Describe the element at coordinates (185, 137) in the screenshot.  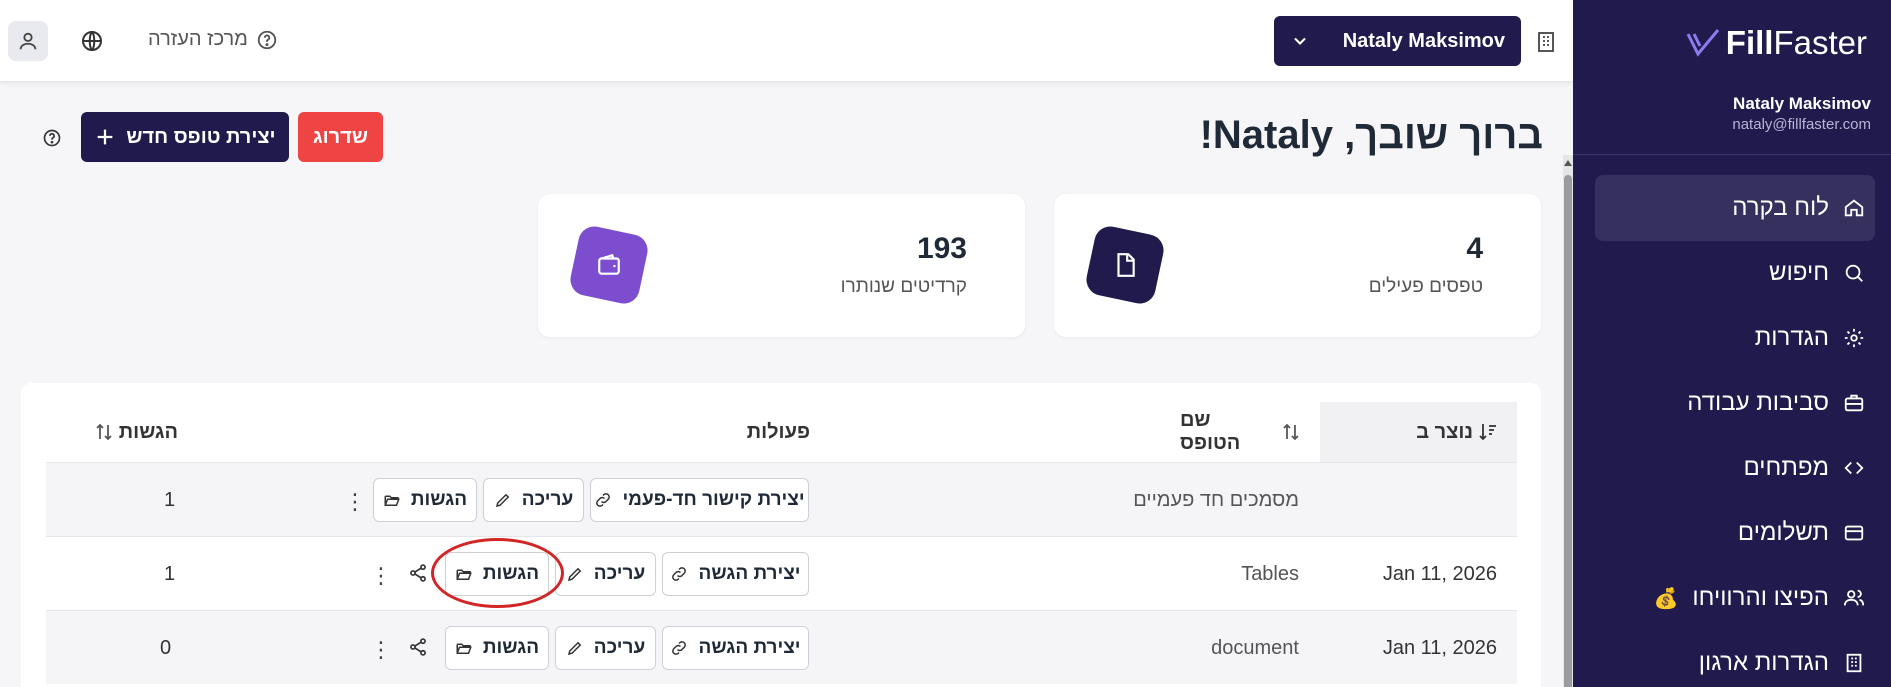
I see `new-form-button: יצירת טופס חדש` at that location.